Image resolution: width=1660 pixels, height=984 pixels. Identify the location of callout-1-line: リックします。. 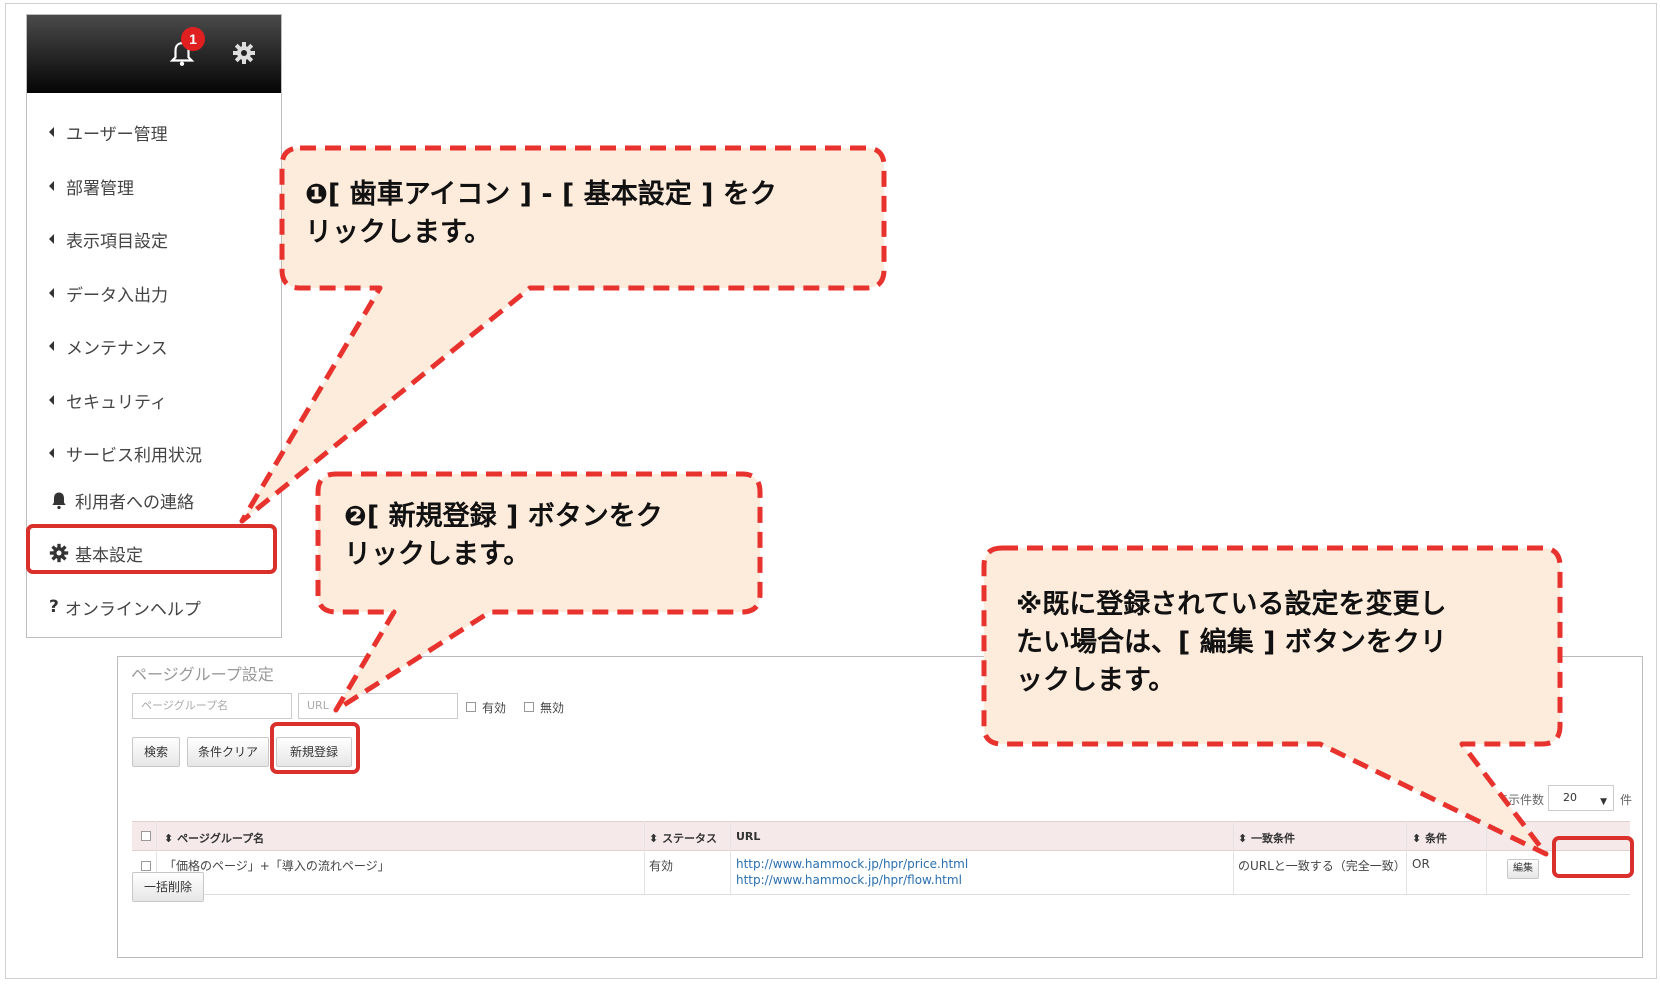
(398, 232).